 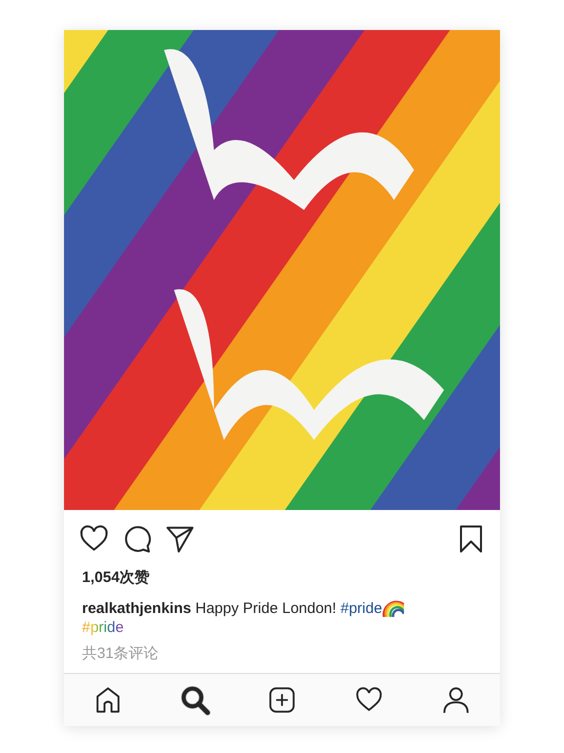 I want to click on home-icon, so click(x=108, y=700).